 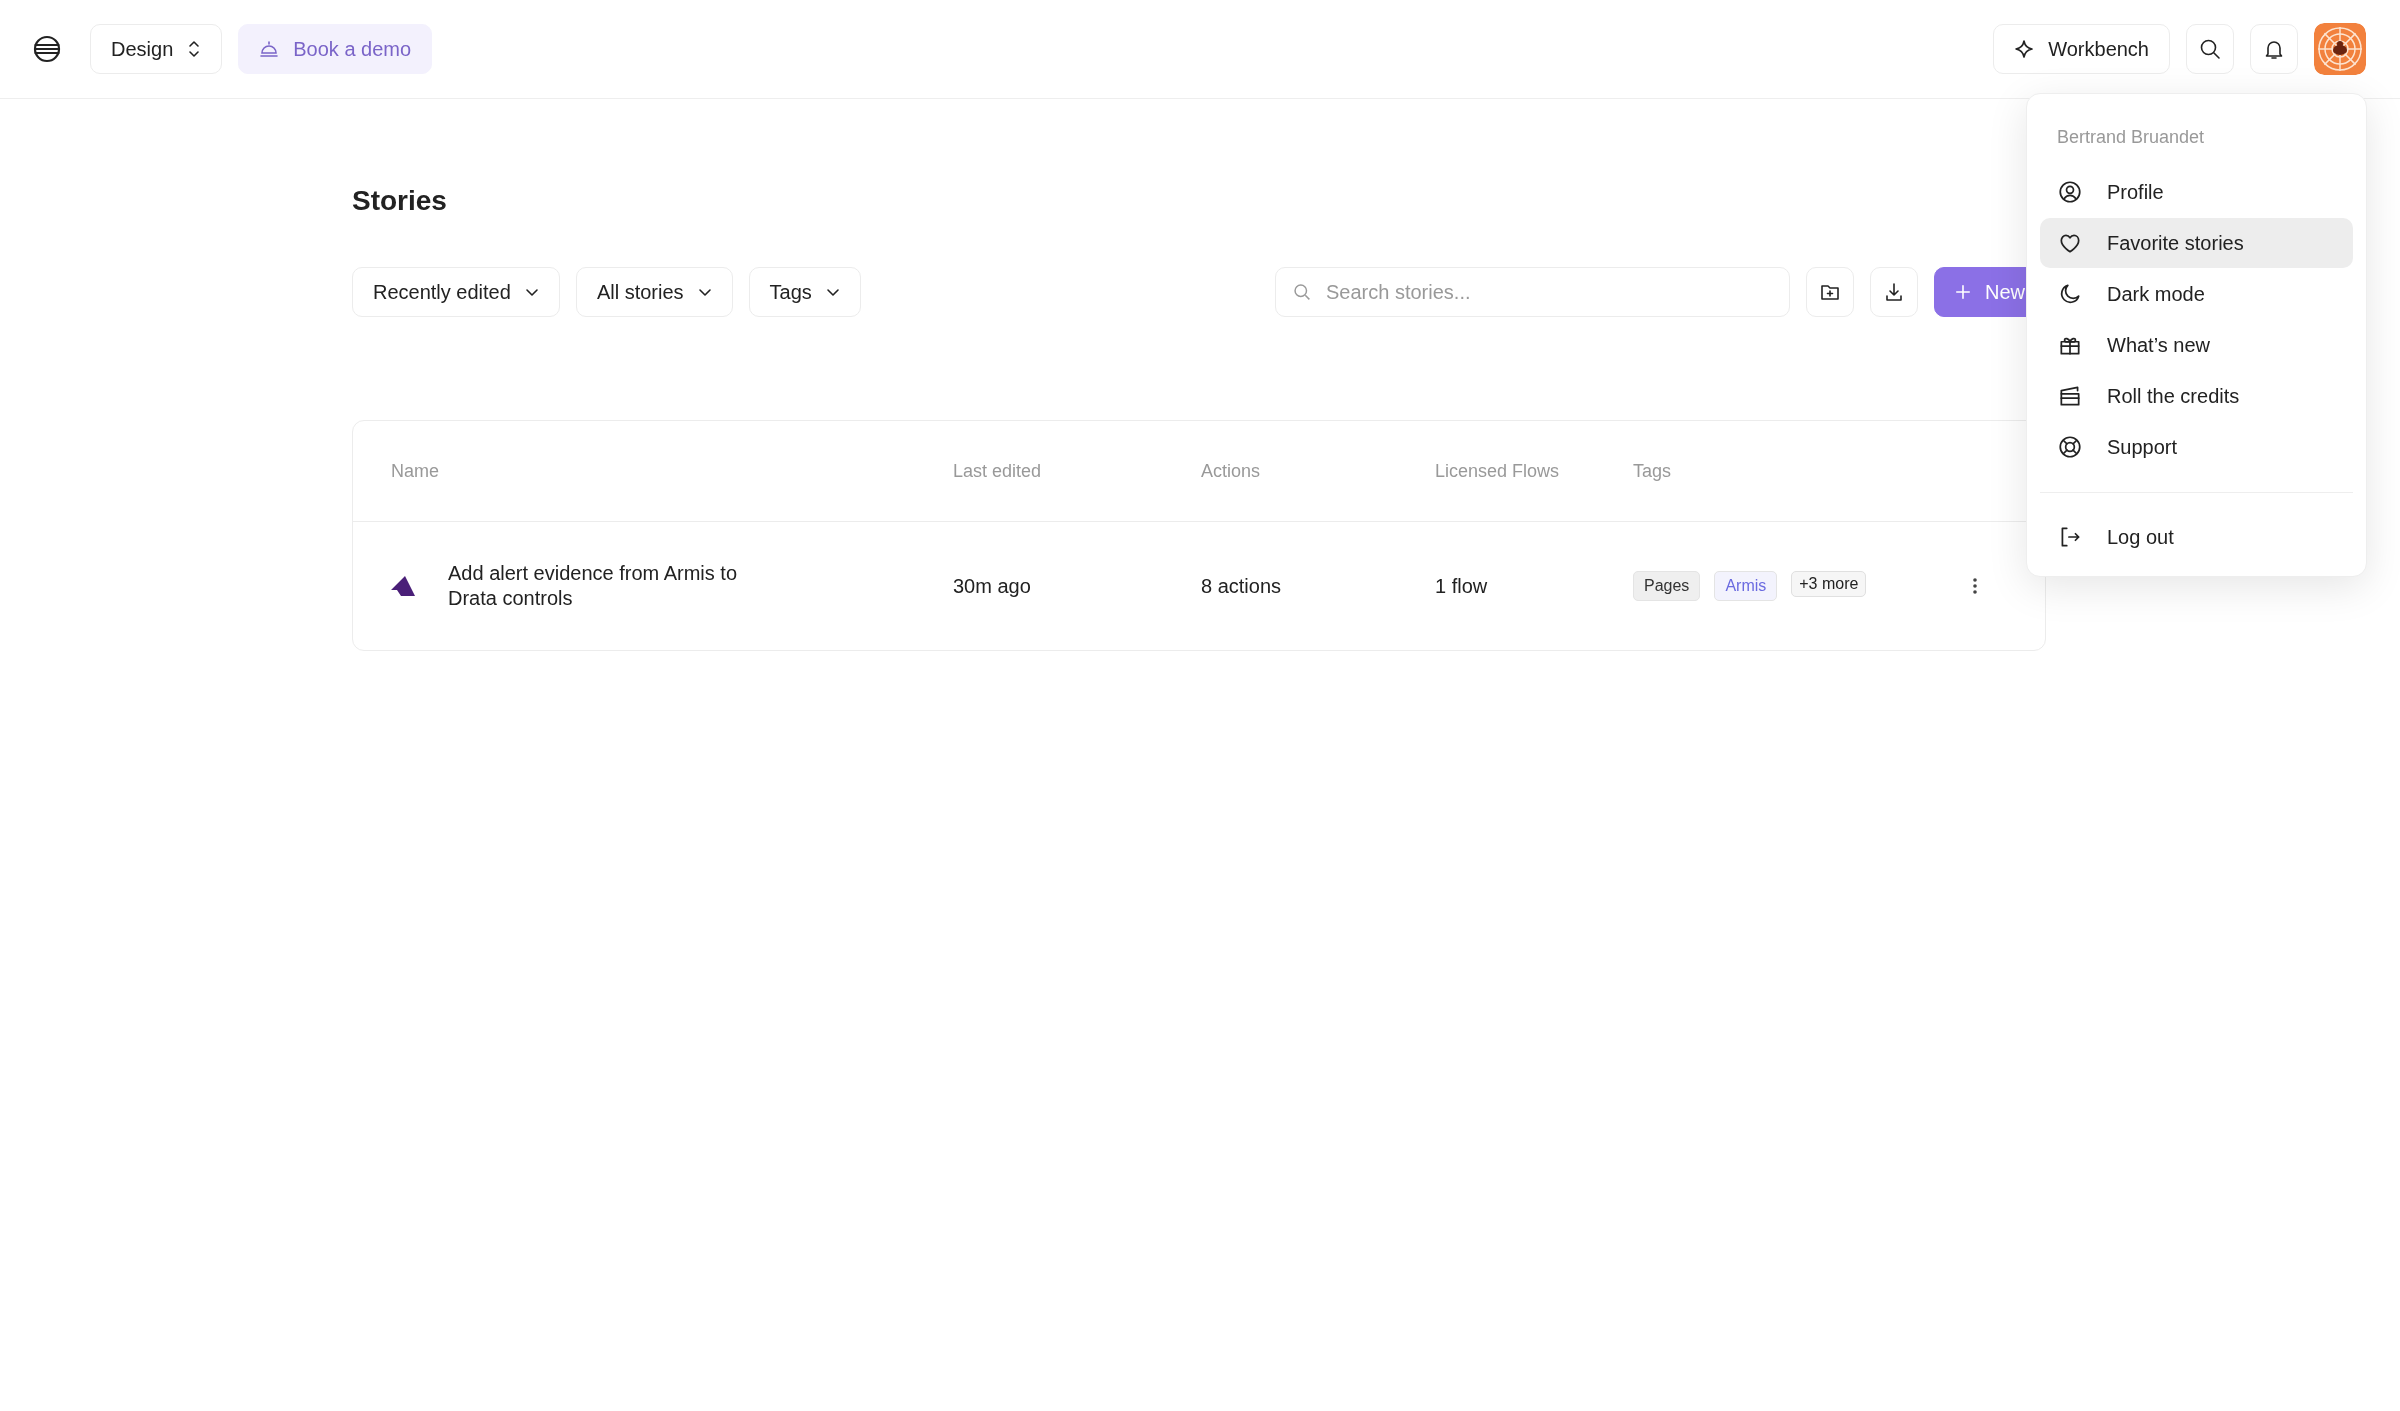 I want to click on page-title: Stories, so click(x=400, y=201).